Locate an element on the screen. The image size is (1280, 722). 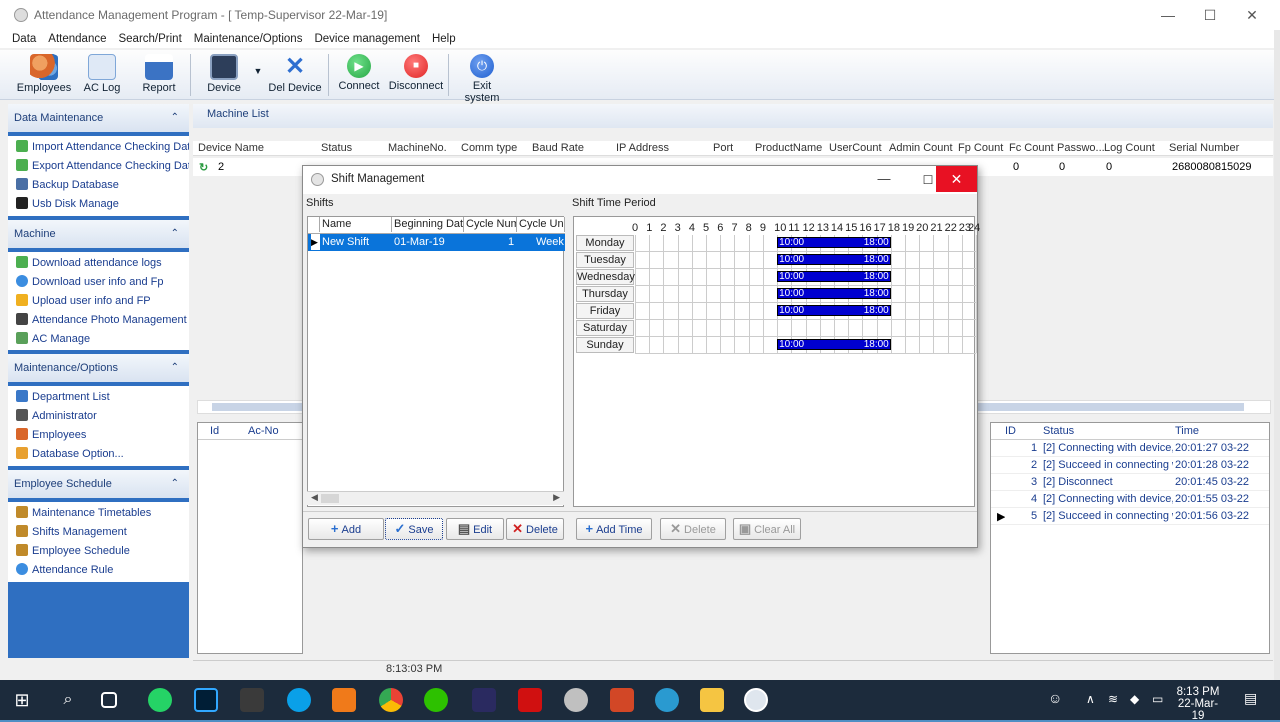
sidebar-item-employee-schedule: Employee Schedule is located at coordinates (98, 551).